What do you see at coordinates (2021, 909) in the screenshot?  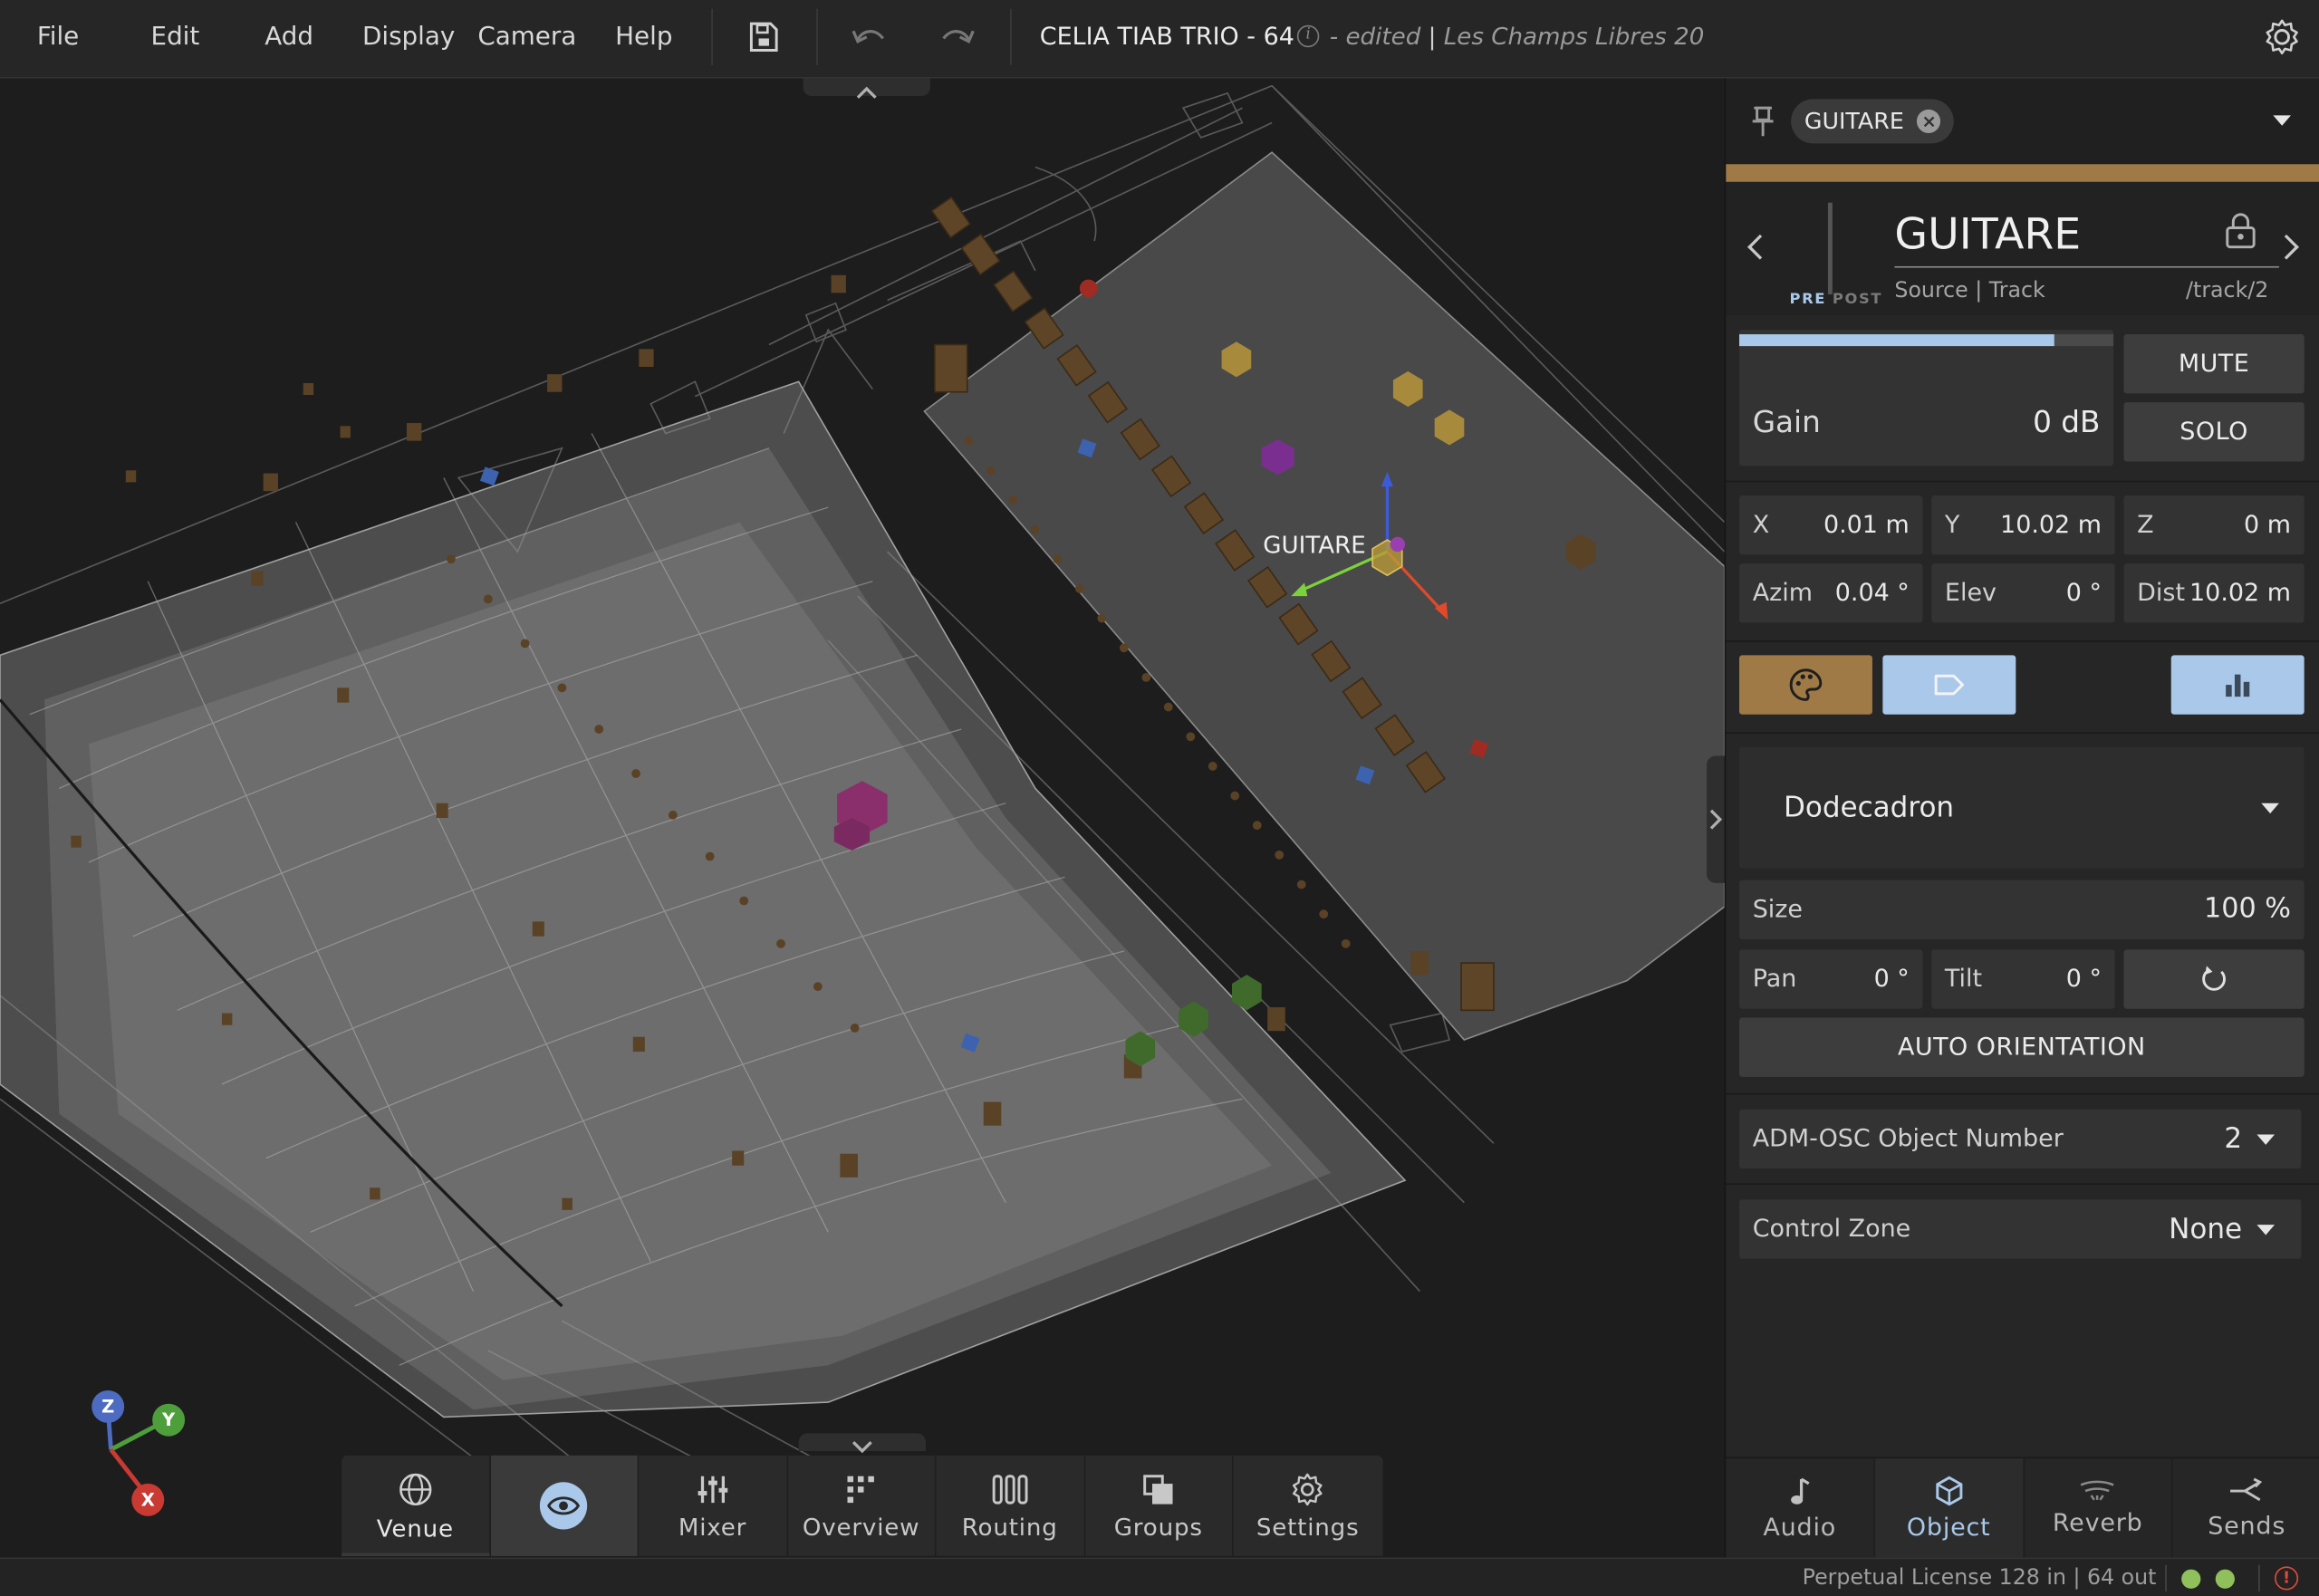 I see `size-field: Size 100 %` at bounding box center [2021, 909].